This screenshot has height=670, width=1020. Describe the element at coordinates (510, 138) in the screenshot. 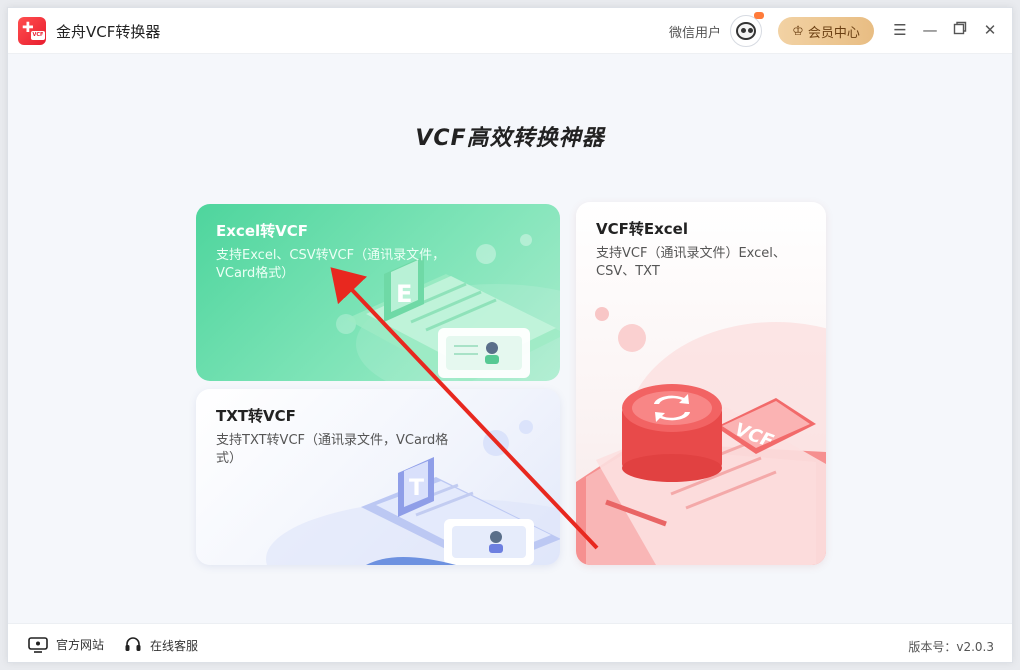

I see `page-heading: VCF高效转换神器` at that location.